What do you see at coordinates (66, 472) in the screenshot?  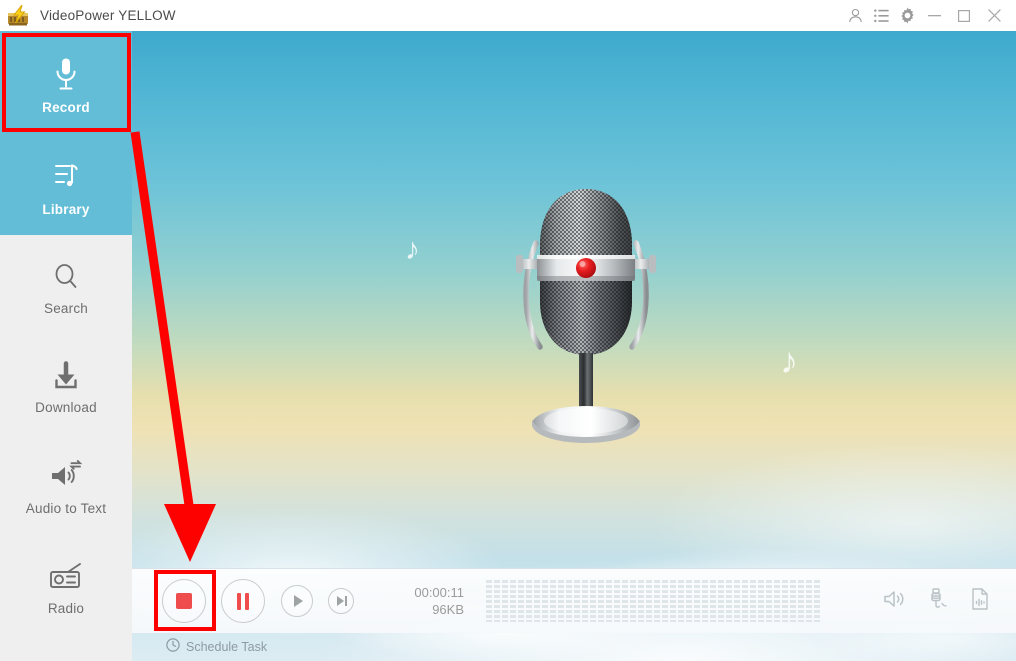 I see `audio-to-text-icon` at bounding box center [66, 472].